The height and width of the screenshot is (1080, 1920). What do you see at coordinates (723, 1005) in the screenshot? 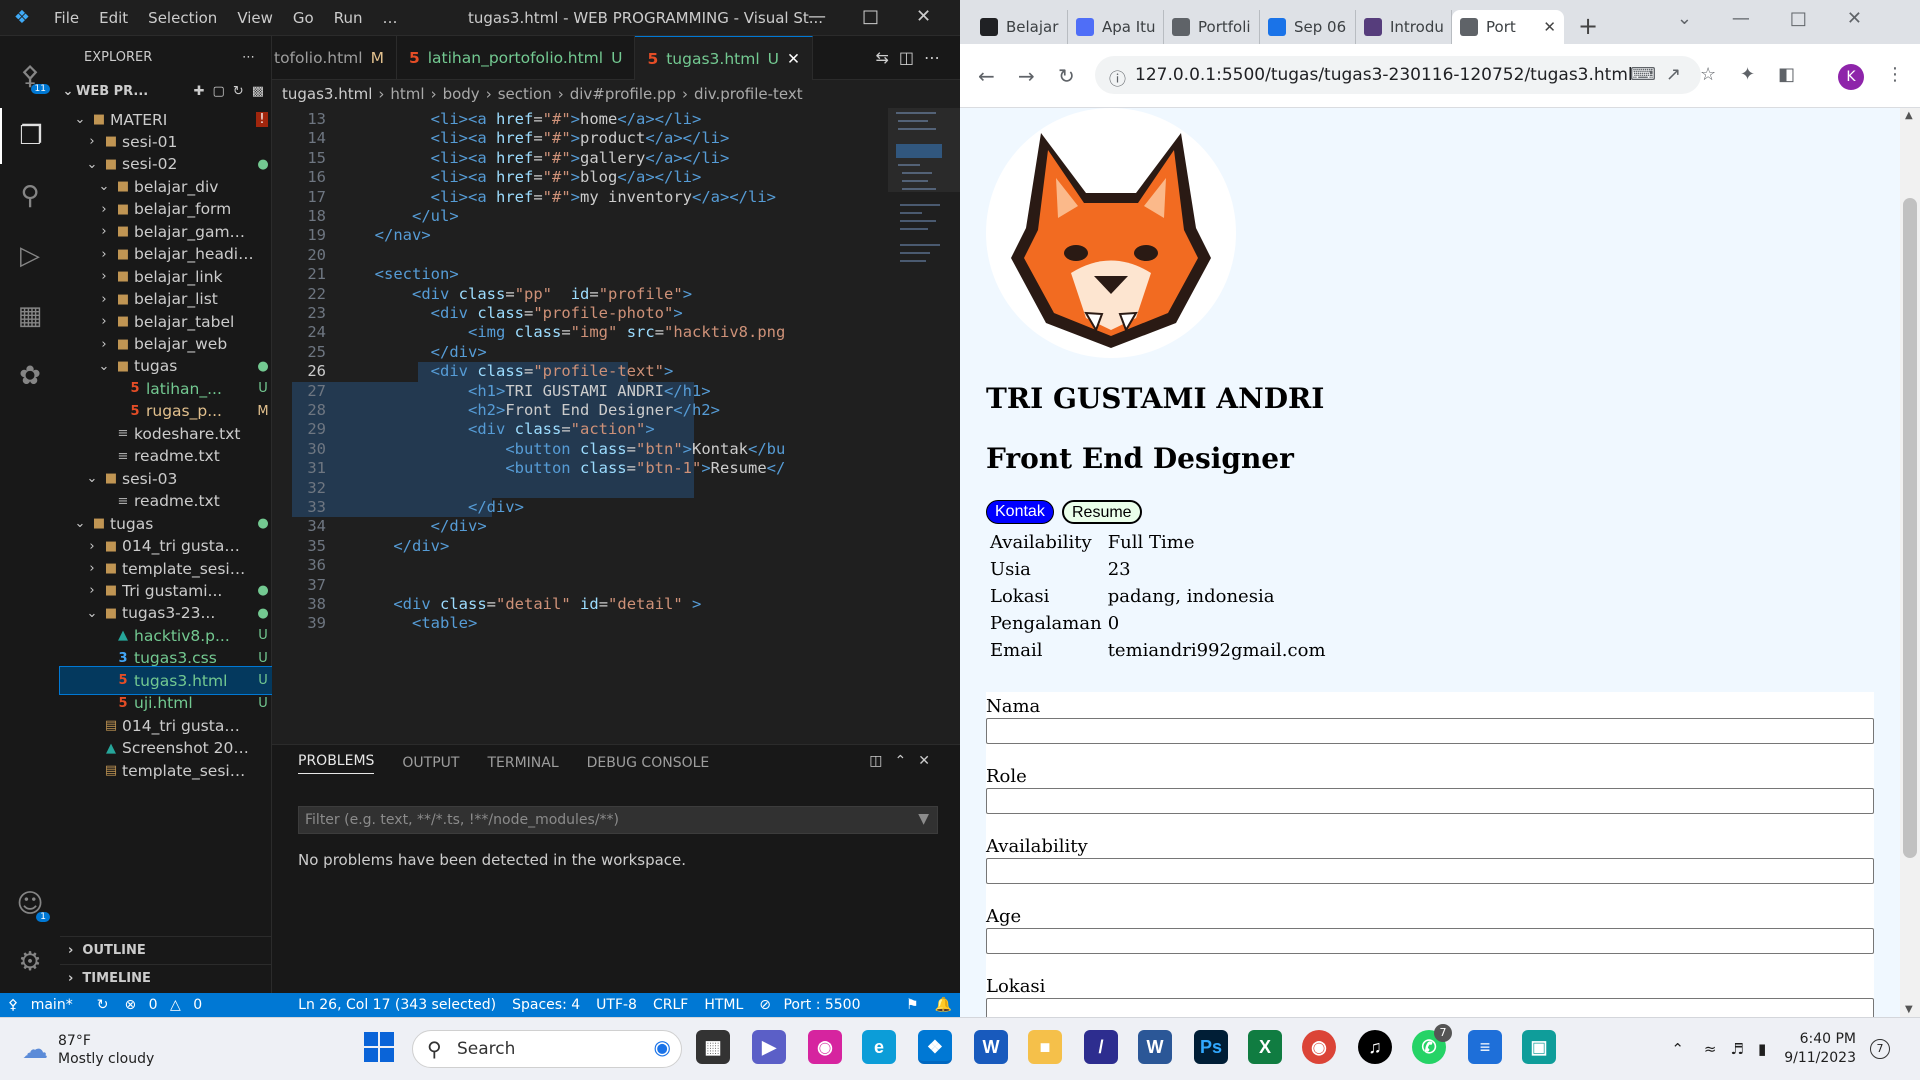
I see `language-mode: HTML` at bounding box center [723, 1005].